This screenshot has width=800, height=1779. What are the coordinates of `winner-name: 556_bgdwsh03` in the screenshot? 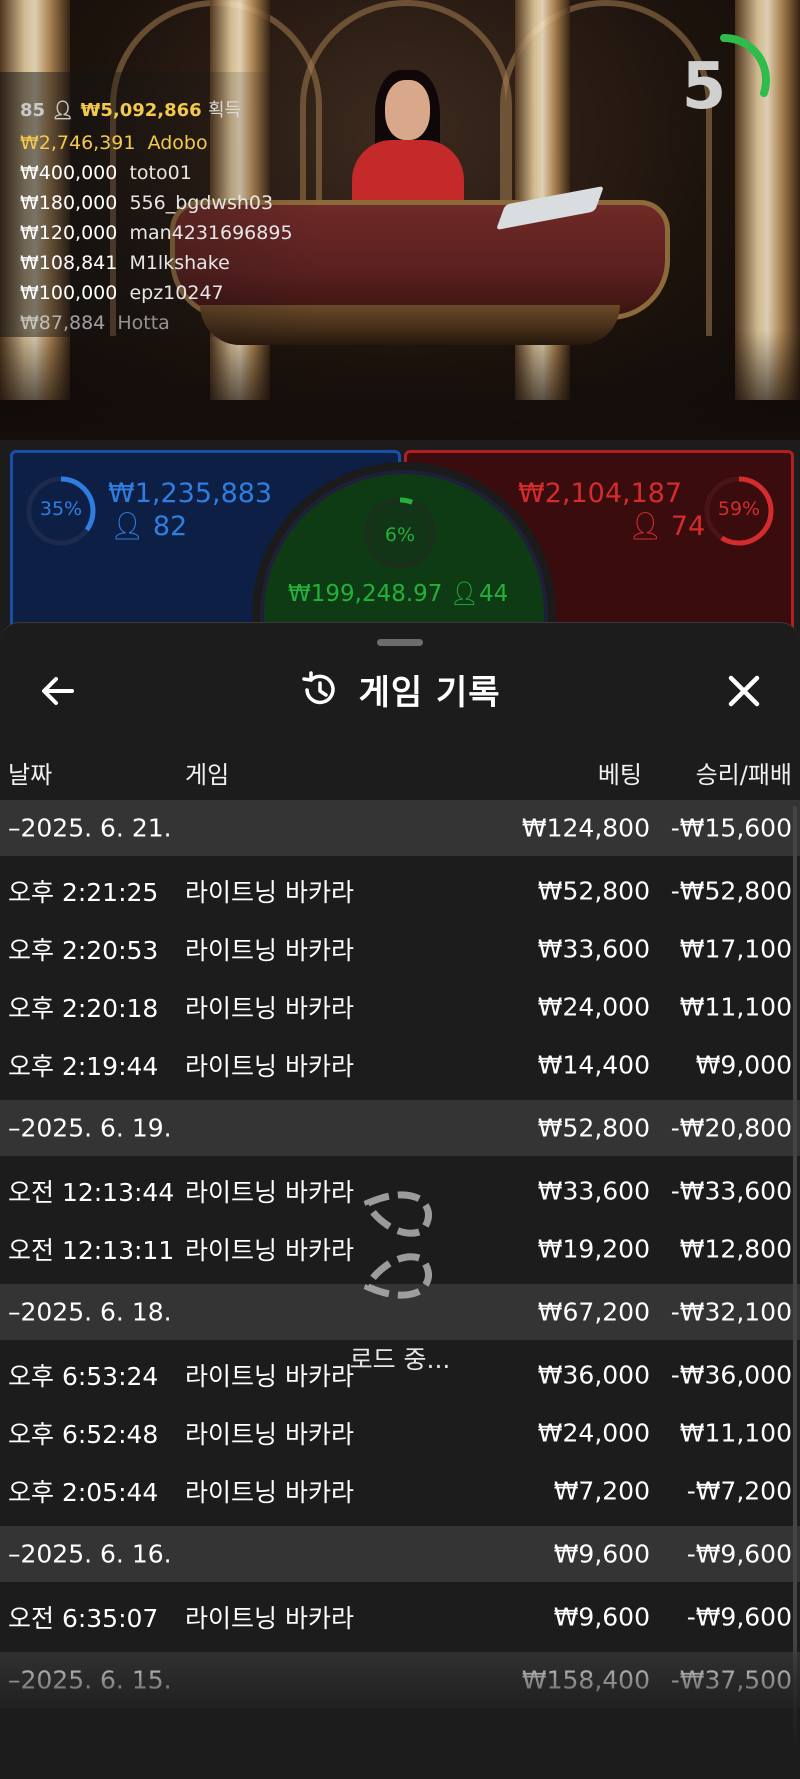 It's located at (201, 203).